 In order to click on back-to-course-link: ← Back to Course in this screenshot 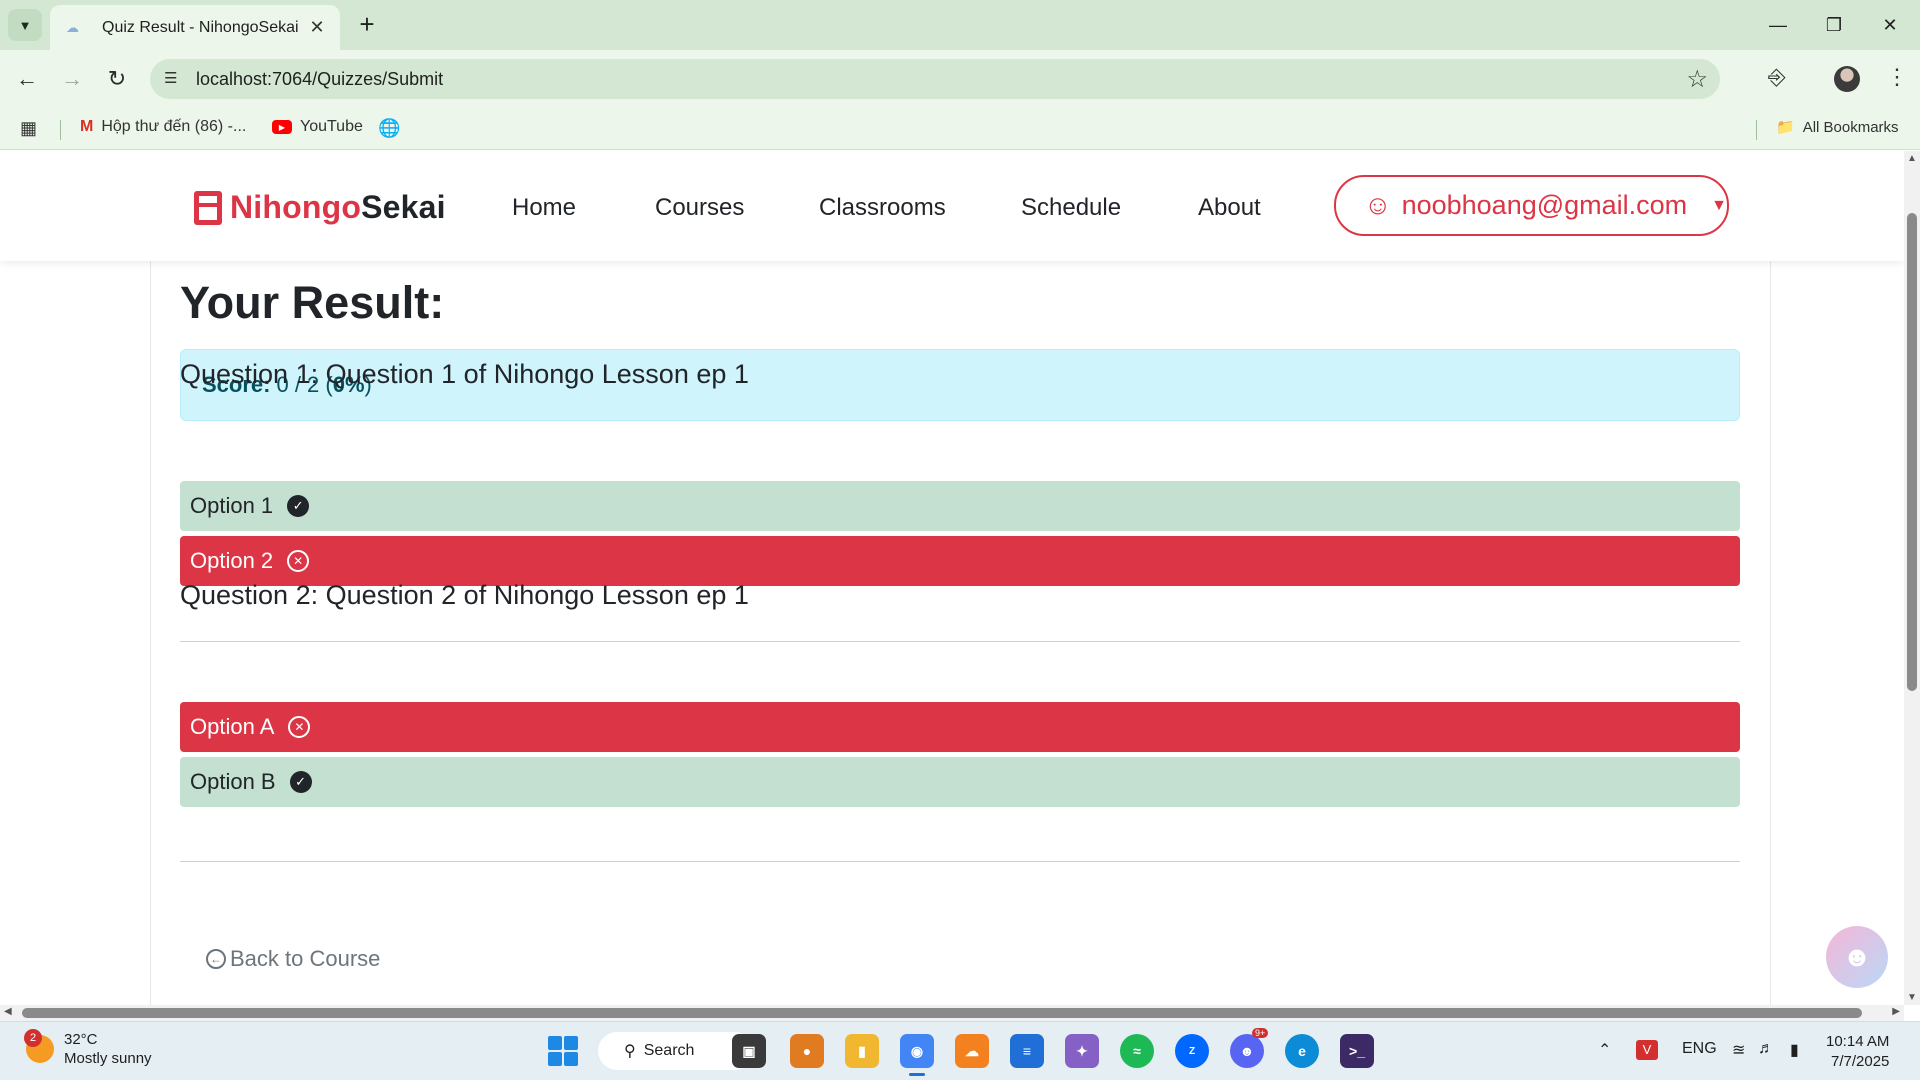, I will do `click(293, 959)`.